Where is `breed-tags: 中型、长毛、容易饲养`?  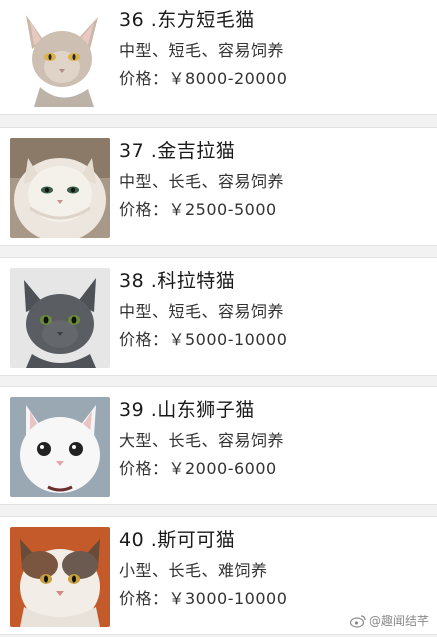 breed-tags: 中型、长毛、容易饲养 is located at coordinates (202, 181).